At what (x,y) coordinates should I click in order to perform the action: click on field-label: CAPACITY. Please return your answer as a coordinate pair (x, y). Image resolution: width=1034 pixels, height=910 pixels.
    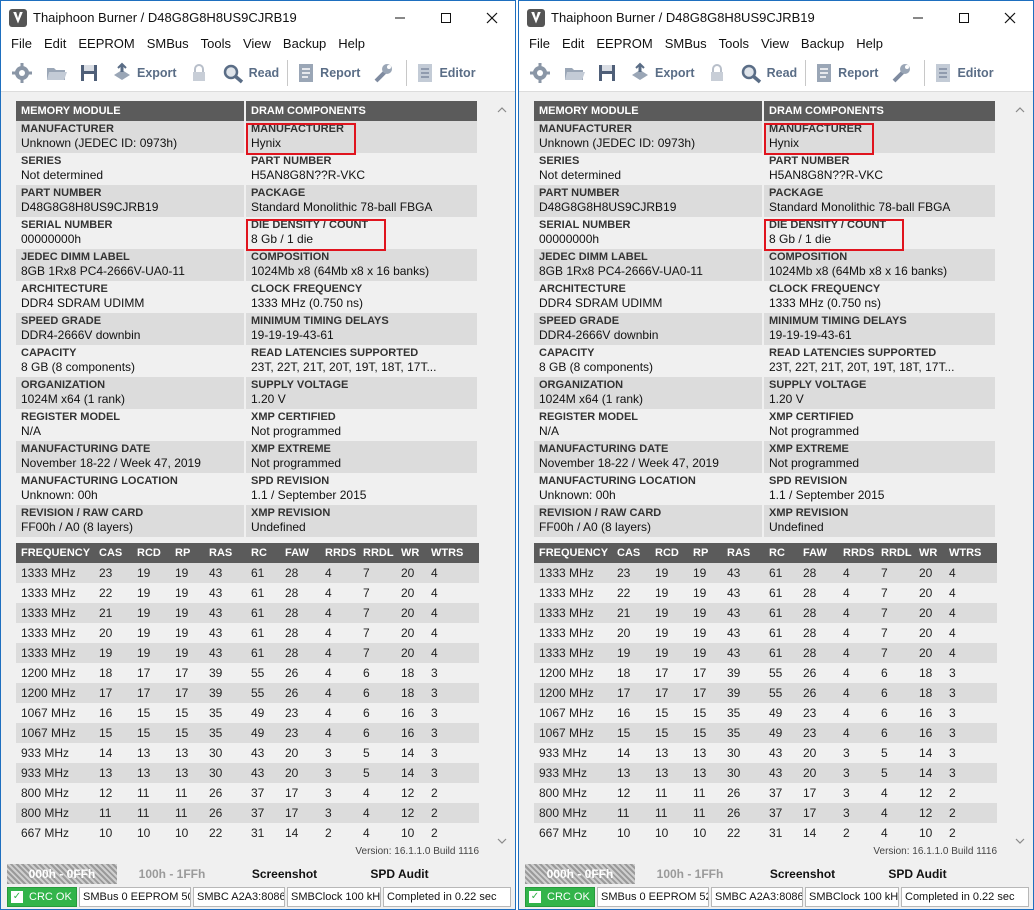
    Looking at the image, I should click on (49, 353).